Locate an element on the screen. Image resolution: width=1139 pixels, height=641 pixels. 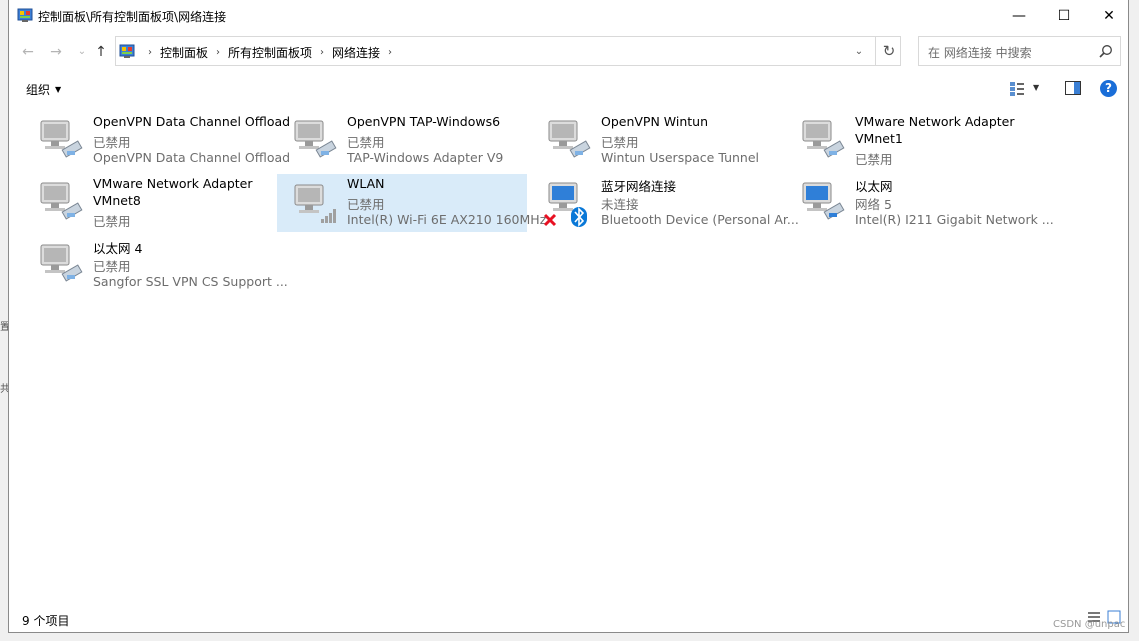
organize-button: 组织 ▼ is located at coordinates (43, 89).